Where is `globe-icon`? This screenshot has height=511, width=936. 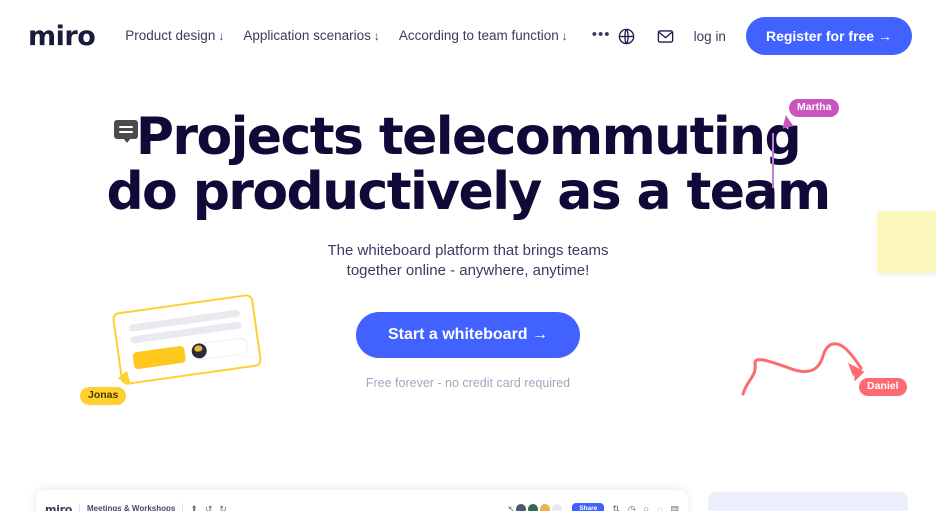 globe-icon is located at coordinates (627, 36).